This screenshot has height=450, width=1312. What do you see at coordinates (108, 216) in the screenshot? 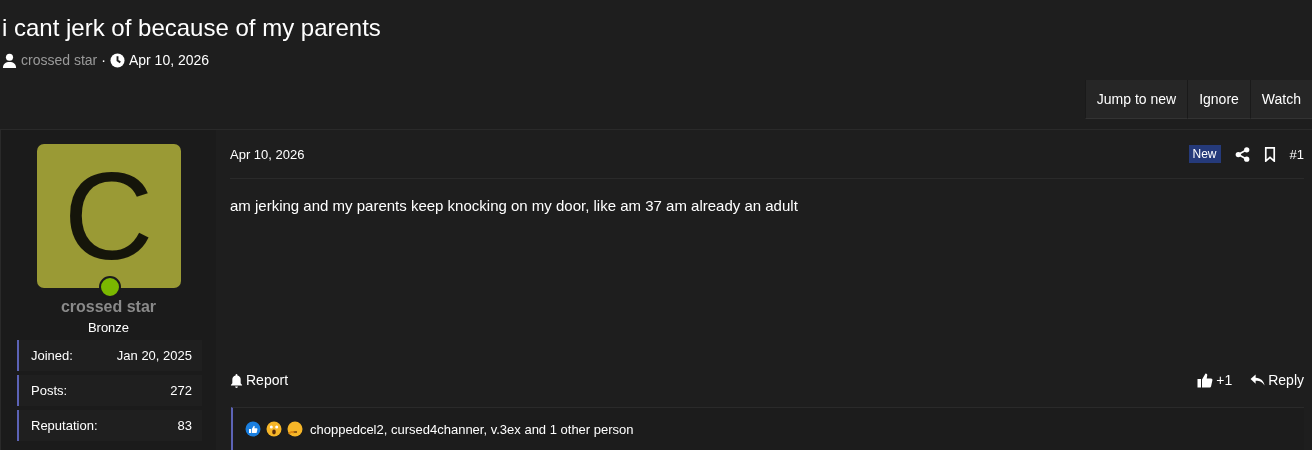
I see `avatar: C` at bounding box center [108, 216].